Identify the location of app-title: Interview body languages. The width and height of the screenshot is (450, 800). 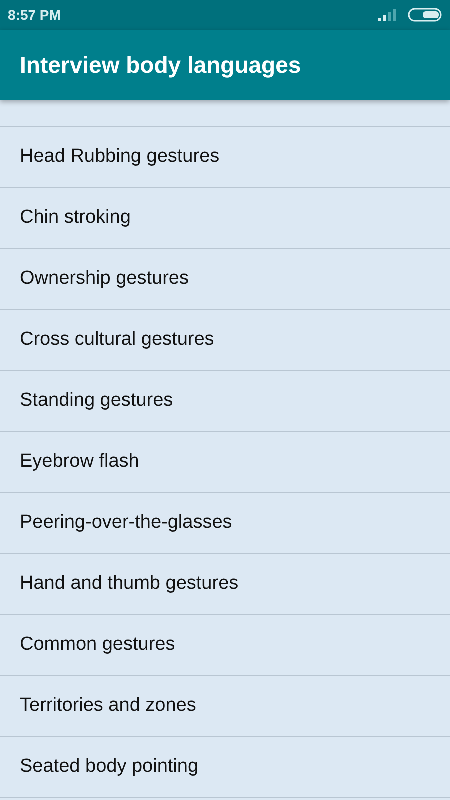
(161, 65).